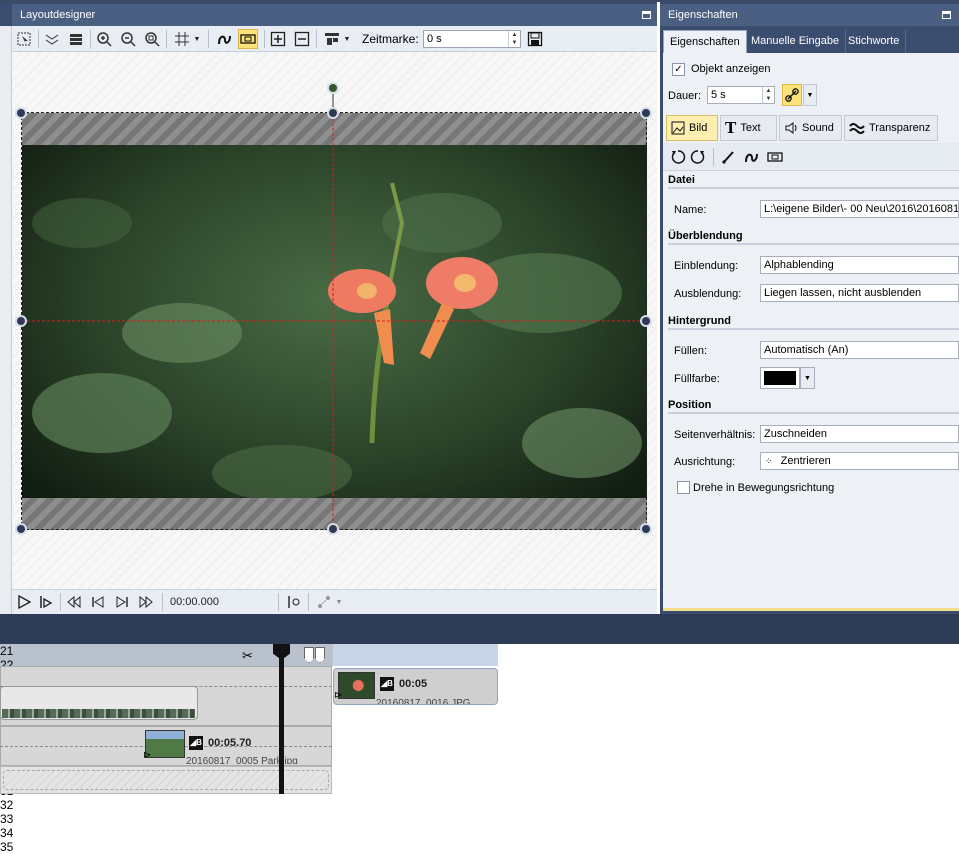 This screenshot has height=854, width=959. Describe the element at coordinates (796, 41) in the screenshot. I see `tab-manuelle-eingabe: Manuelle Eingabe` at that location.